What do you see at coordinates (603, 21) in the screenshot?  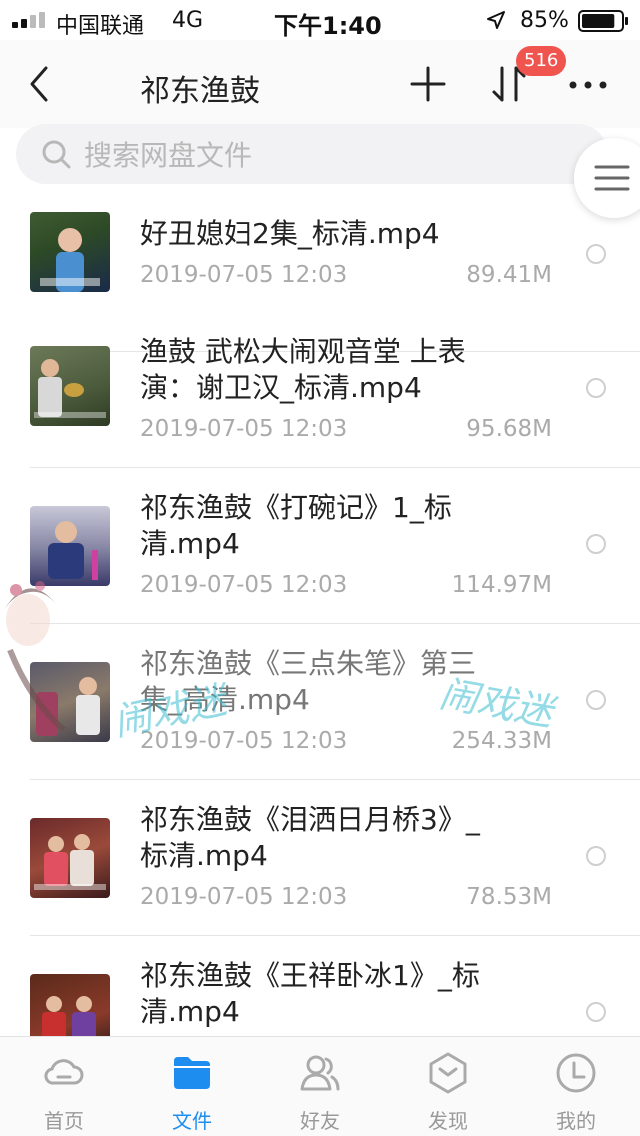 I see `battery-icon` at bounding box center [603, 21].